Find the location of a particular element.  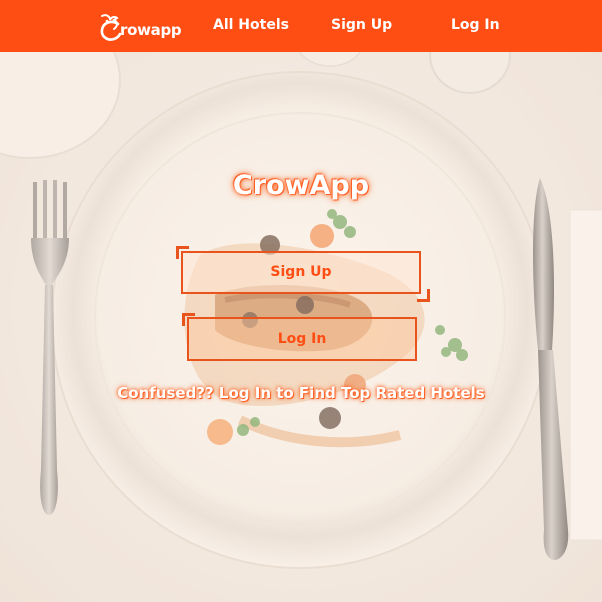

signup-corner-decoration is located at coordinates (423, 295).